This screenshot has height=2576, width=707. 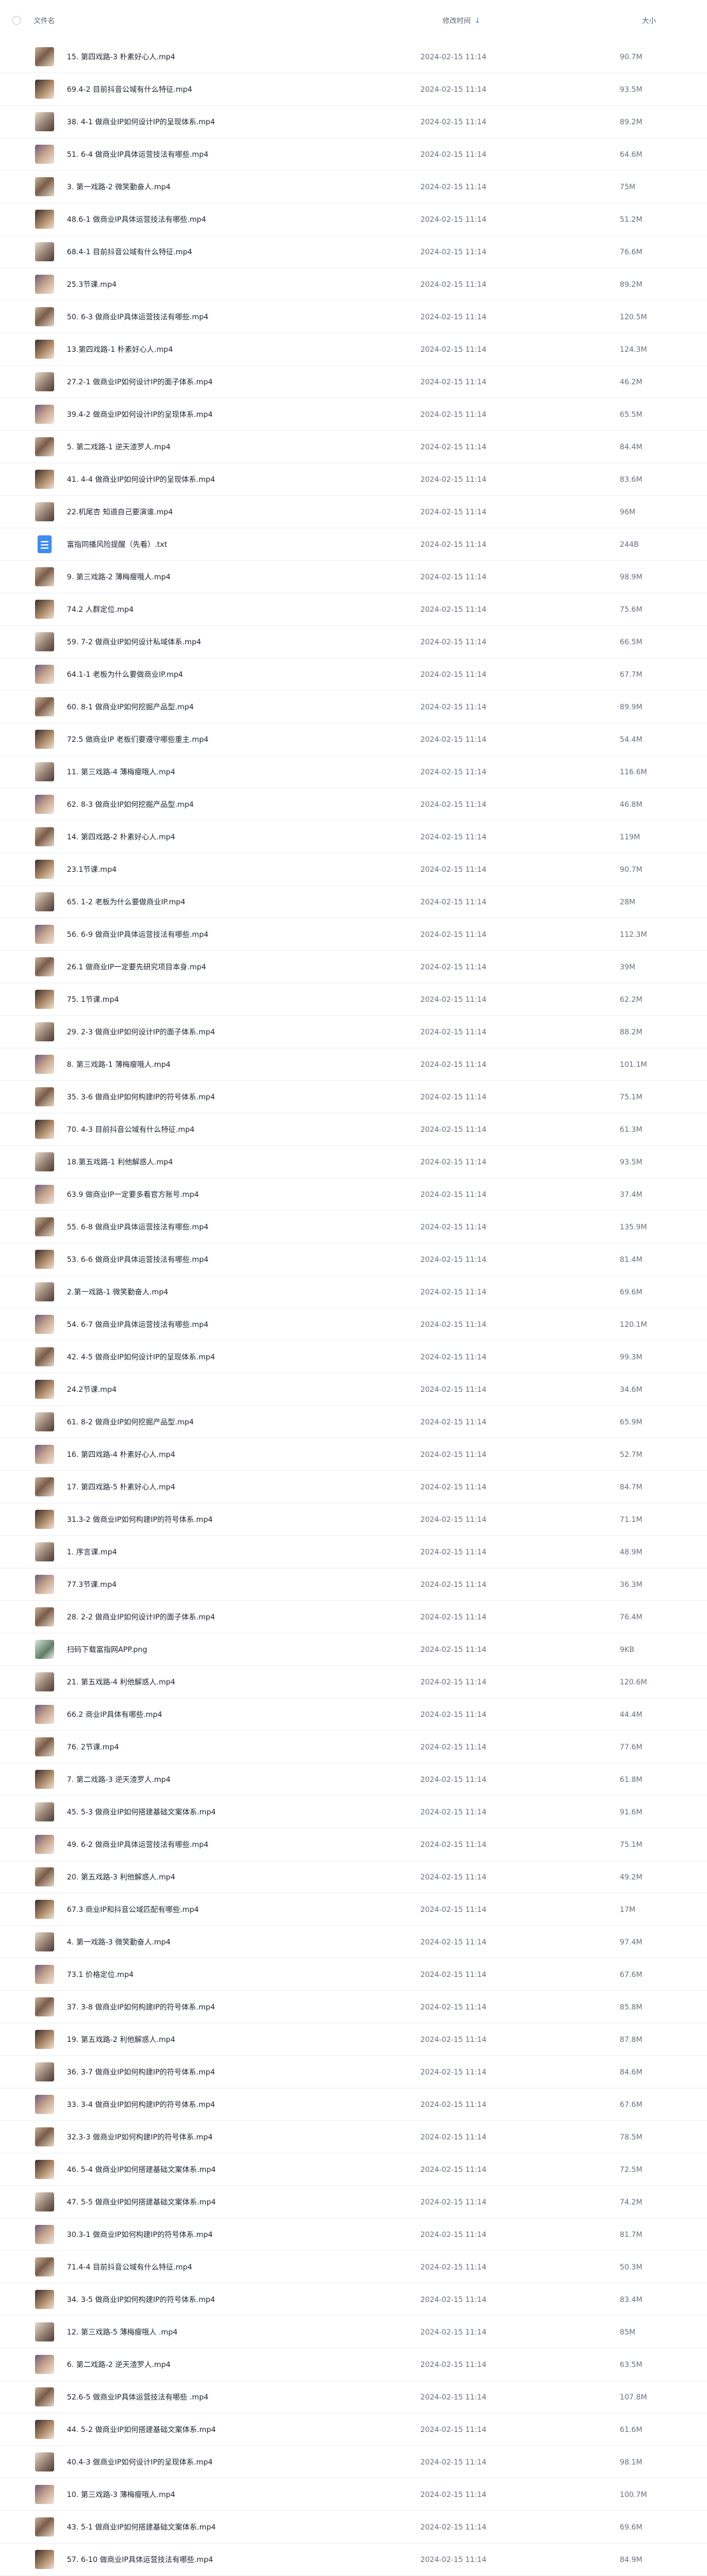 I want to click on file-name: 扫码下载富指网APP.png, so click(x=243, y=1649).